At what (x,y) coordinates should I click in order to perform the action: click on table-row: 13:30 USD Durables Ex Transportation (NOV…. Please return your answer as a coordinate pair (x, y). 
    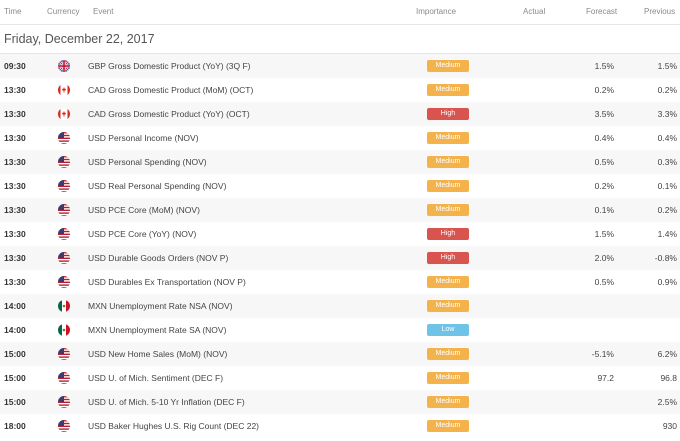
    Looking at the image, I should click on (340, 282).